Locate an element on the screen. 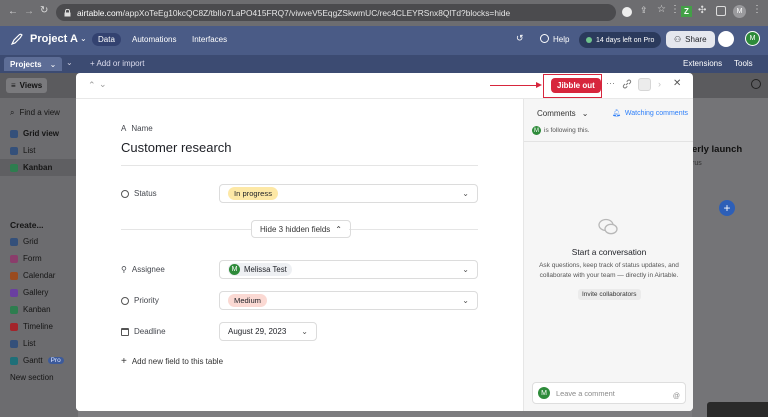  projects-table-tab: Projects ⌄ is located at coordinates (33, 64).